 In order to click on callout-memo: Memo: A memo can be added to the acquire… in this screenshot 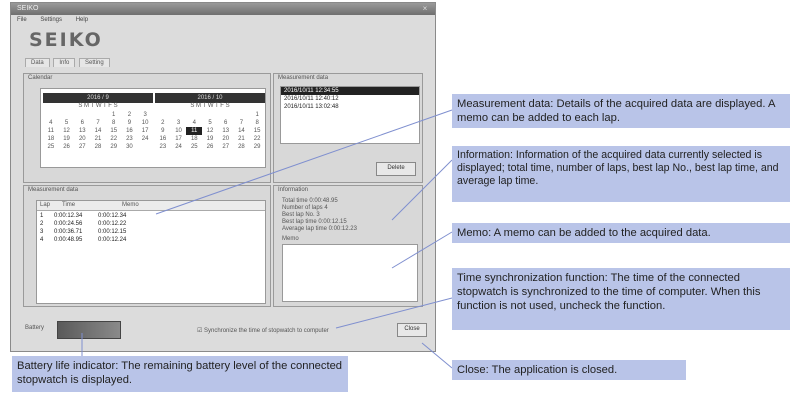, I will do `click(621, 233)`.